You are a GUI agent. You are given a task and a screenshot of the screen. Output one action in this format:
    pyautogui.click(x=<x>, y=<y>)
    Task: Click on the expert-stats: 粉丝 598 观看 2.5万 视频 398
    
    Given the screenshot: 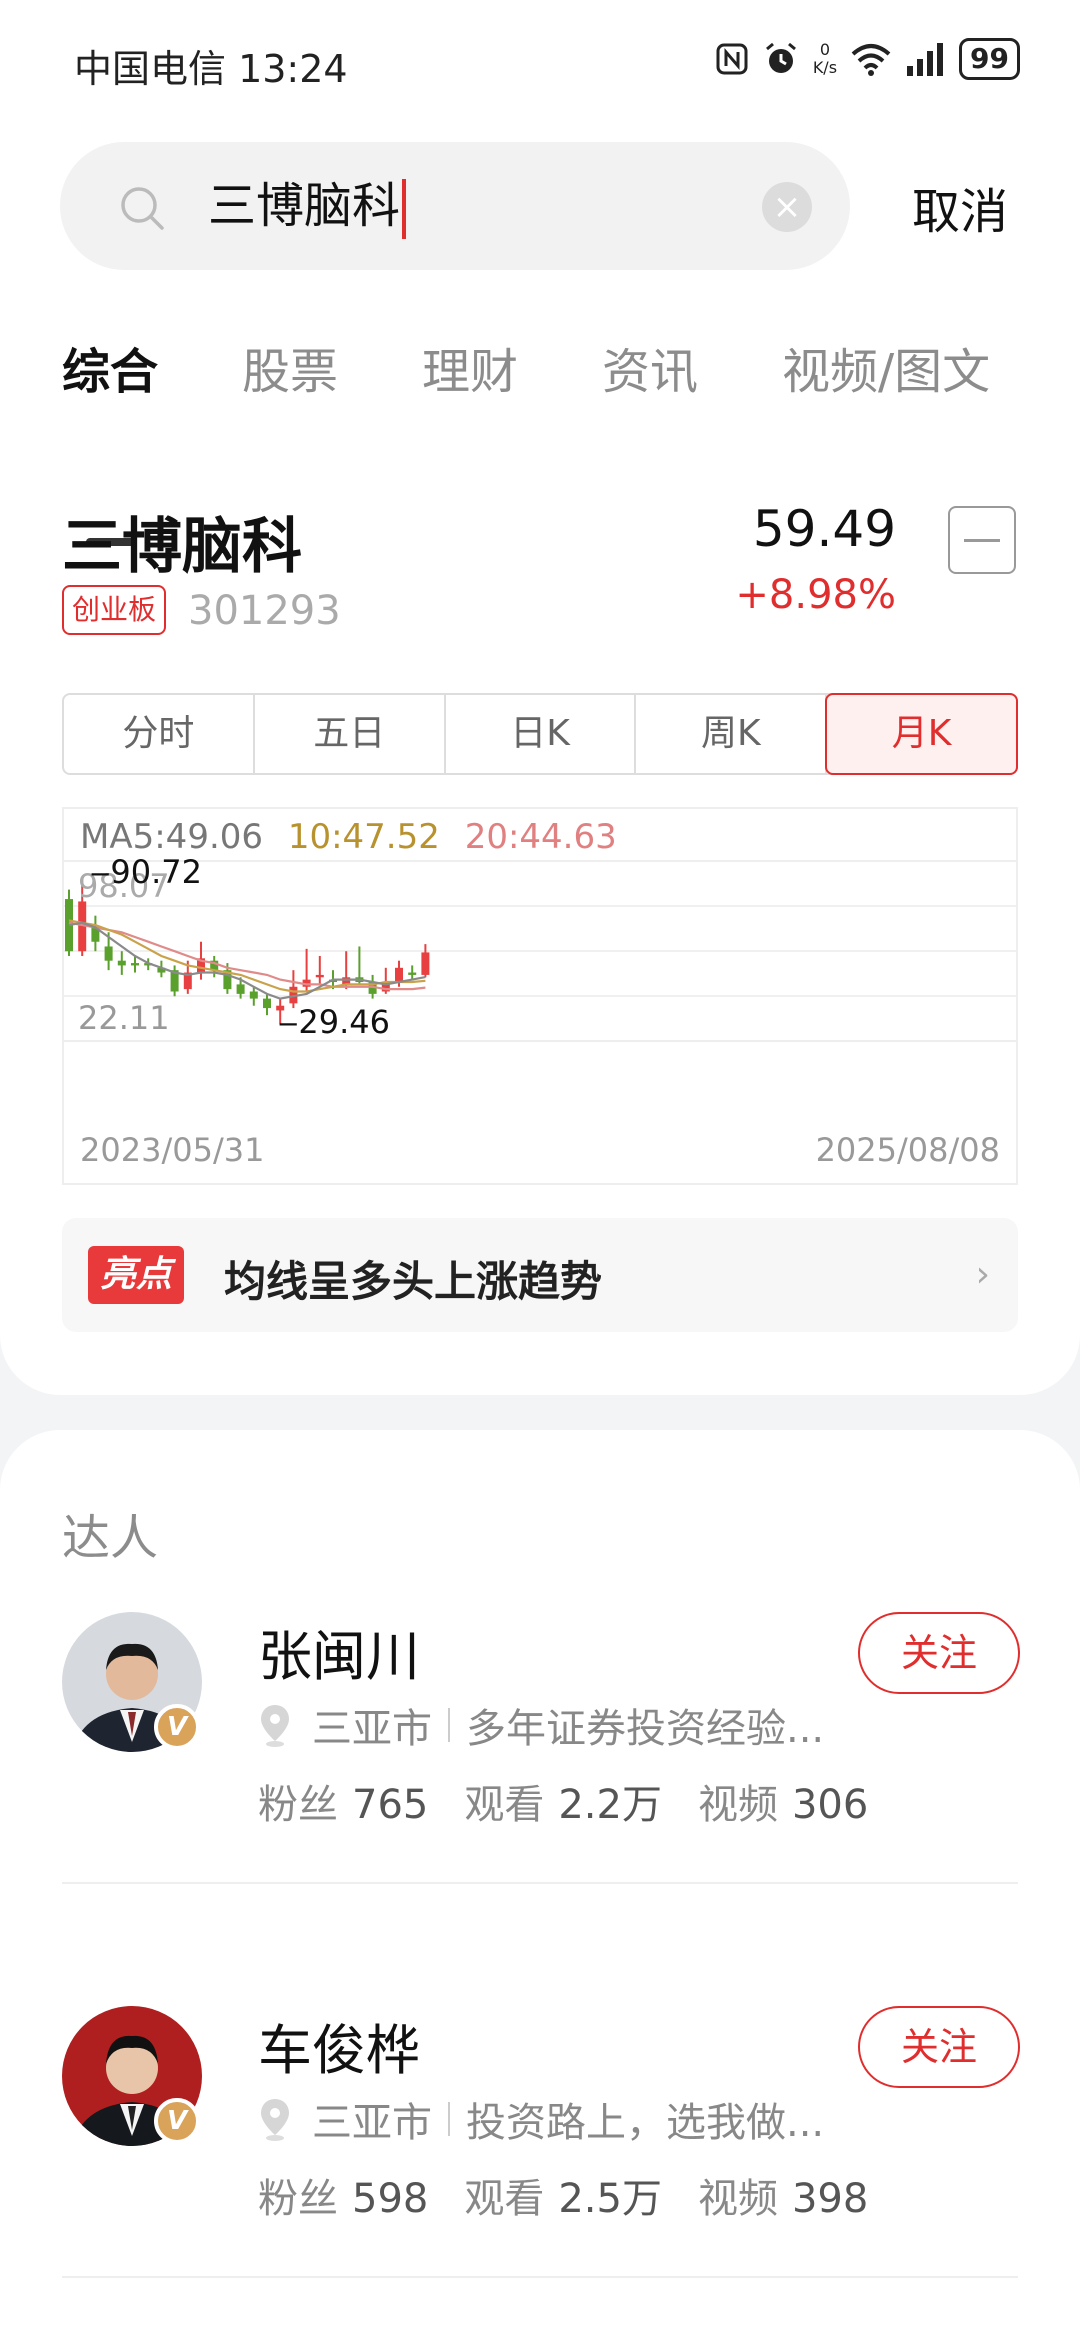 What is the action you would take?
    pyautogui.click(x=581, y=2195)
    